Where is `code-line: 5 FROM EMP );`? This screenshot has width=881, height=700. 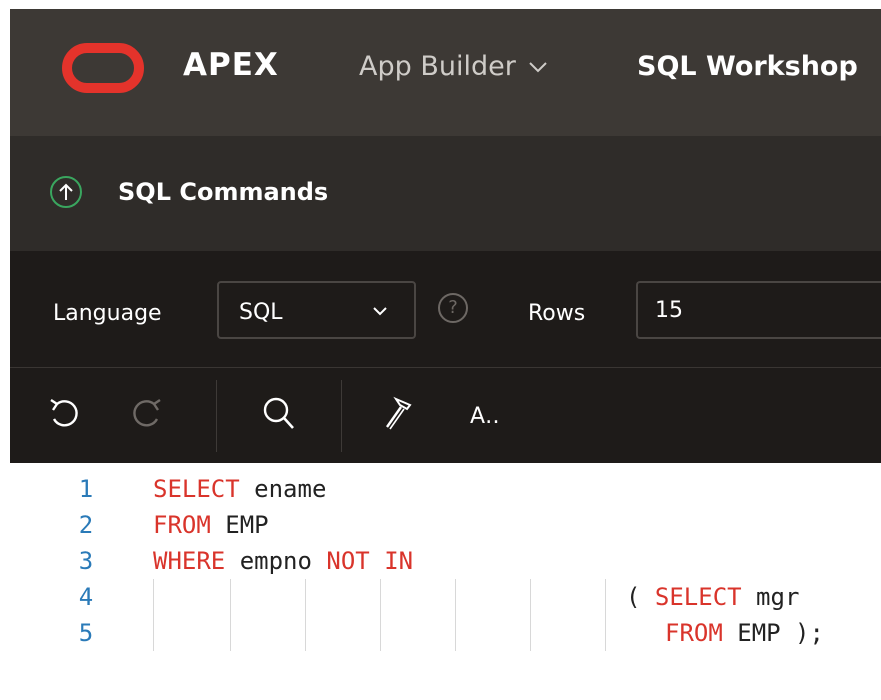
code-line: 5 FROM EMP ); is located at coordinates (445, 633).